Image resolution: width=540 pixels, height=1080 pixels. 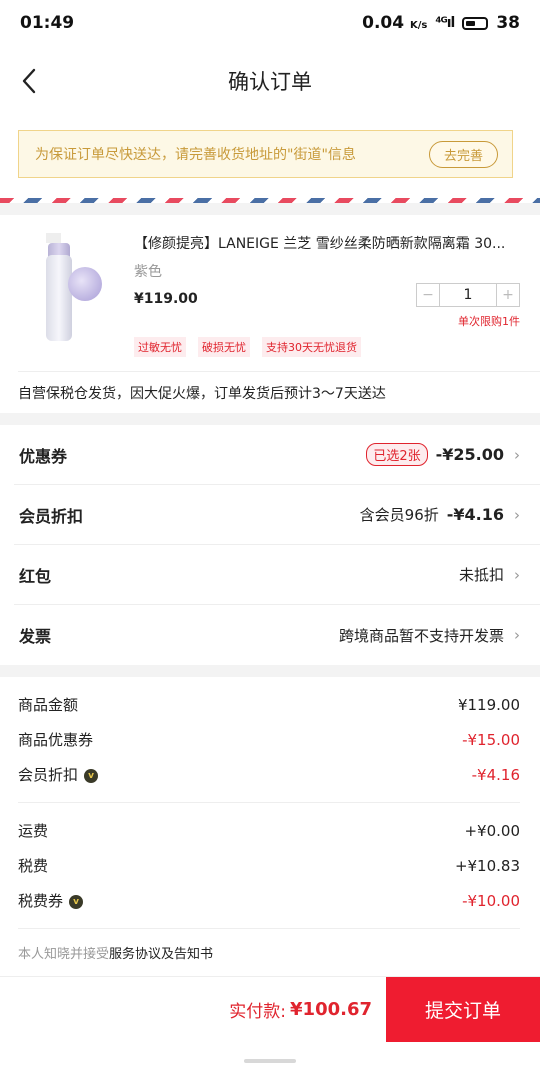 I want to click on summary-label: 运费, so click(x=33, y=831).